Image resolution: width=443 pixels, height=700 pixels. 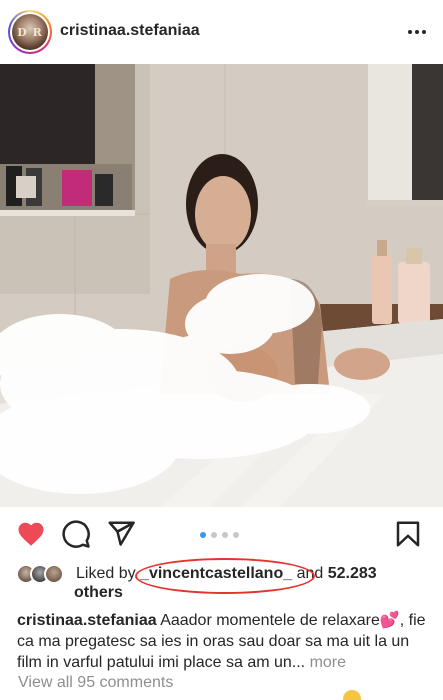 I want to click on caption-username: cristinaa.stefaniaa, so click(x=87, y=620).